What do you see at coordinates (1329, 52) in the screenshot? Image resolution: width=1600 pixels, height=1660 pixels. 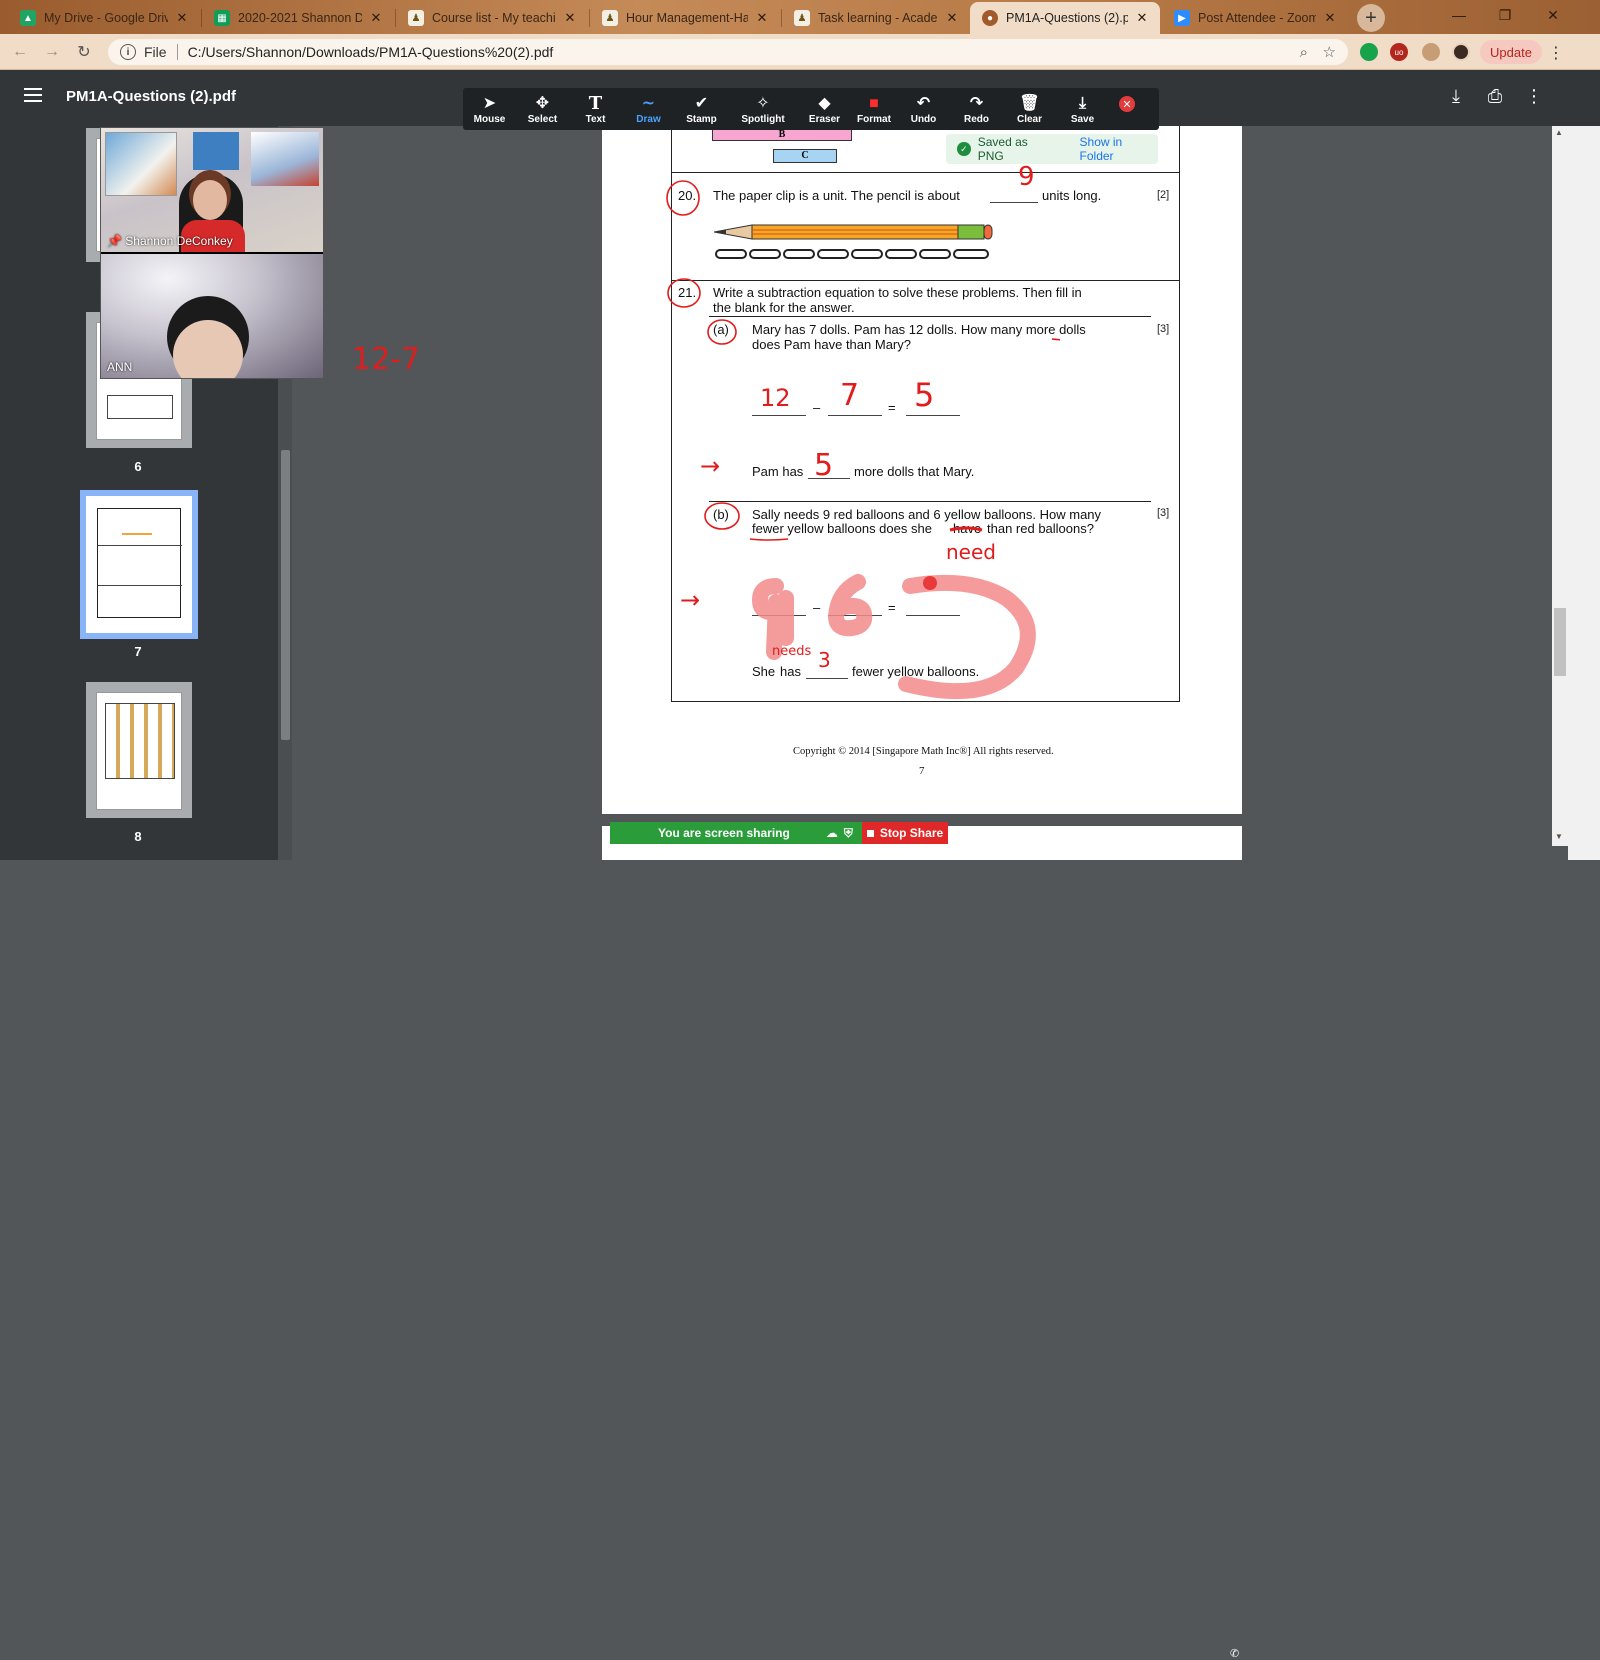 I see `bookmark-star-icon: ☆` at bounding box center [1329, 52].